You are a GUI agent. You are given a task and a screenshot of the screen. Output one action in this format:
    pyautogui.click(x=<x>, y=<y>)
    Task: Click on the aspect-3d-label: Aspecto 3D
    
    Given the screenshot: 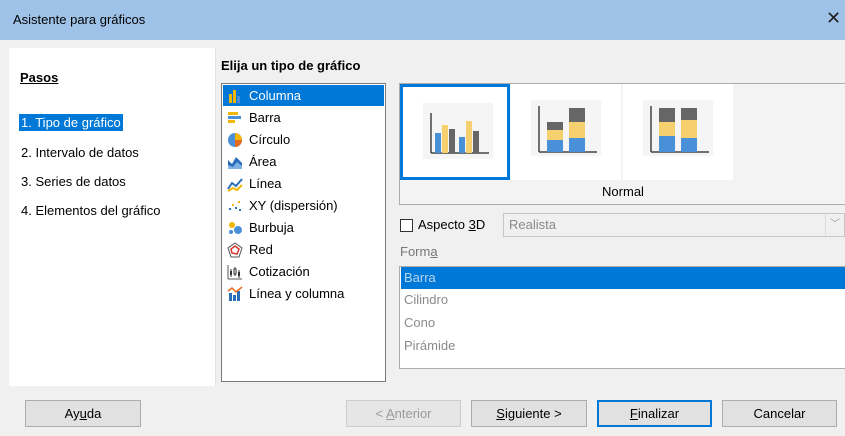 What is the action you would take?
    pyautogui.click(x=451, y=224)
    